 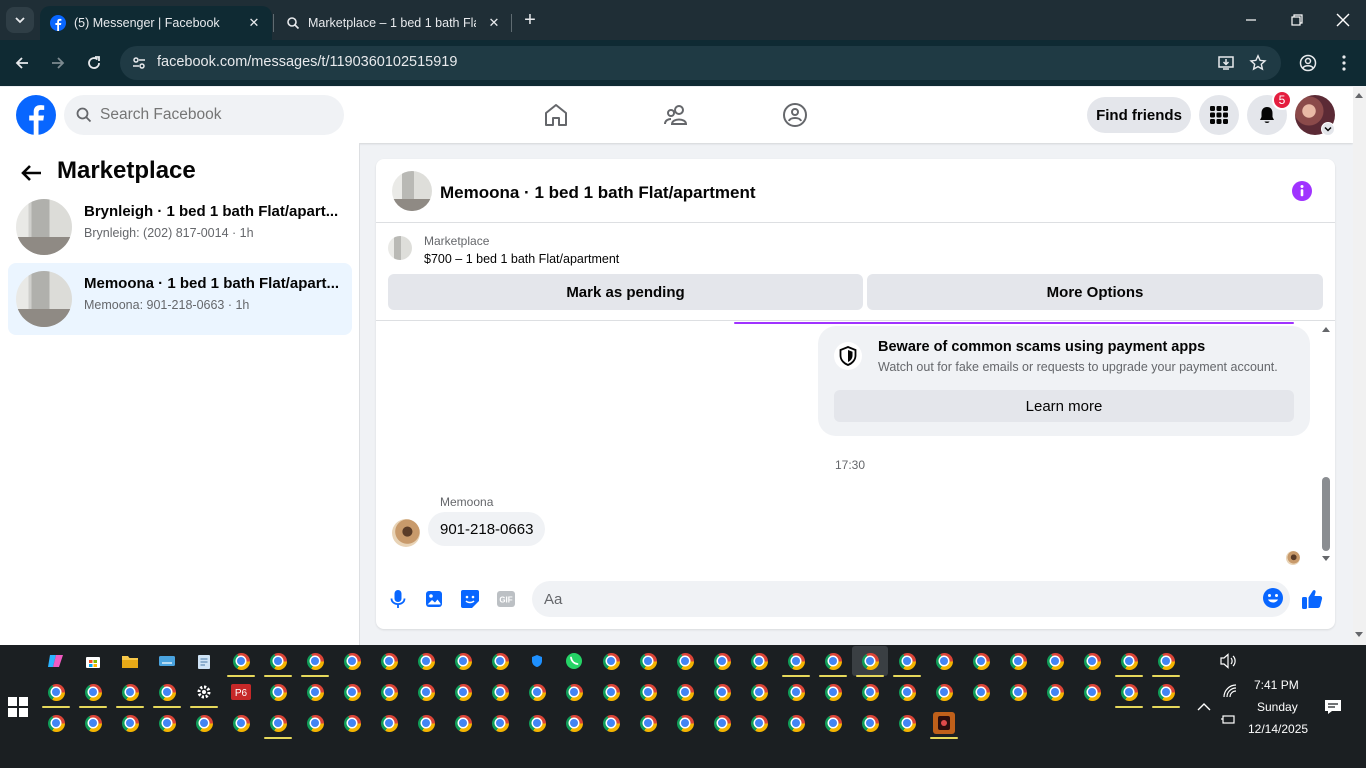 I want to click on site-info-button, so click(x=139, y=63).